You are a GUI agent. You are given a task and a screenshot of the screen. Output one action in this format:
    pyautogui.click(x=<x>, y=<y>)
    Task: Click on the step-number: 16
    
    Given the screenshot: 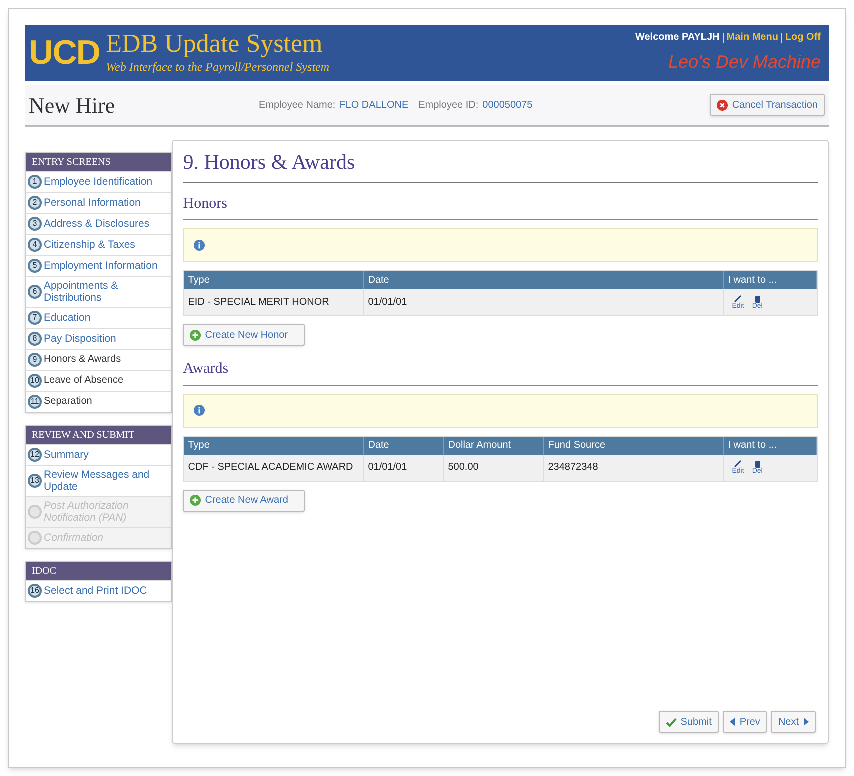 What is the action you would take?
    pyautogui.click(x=35, y=591)
    